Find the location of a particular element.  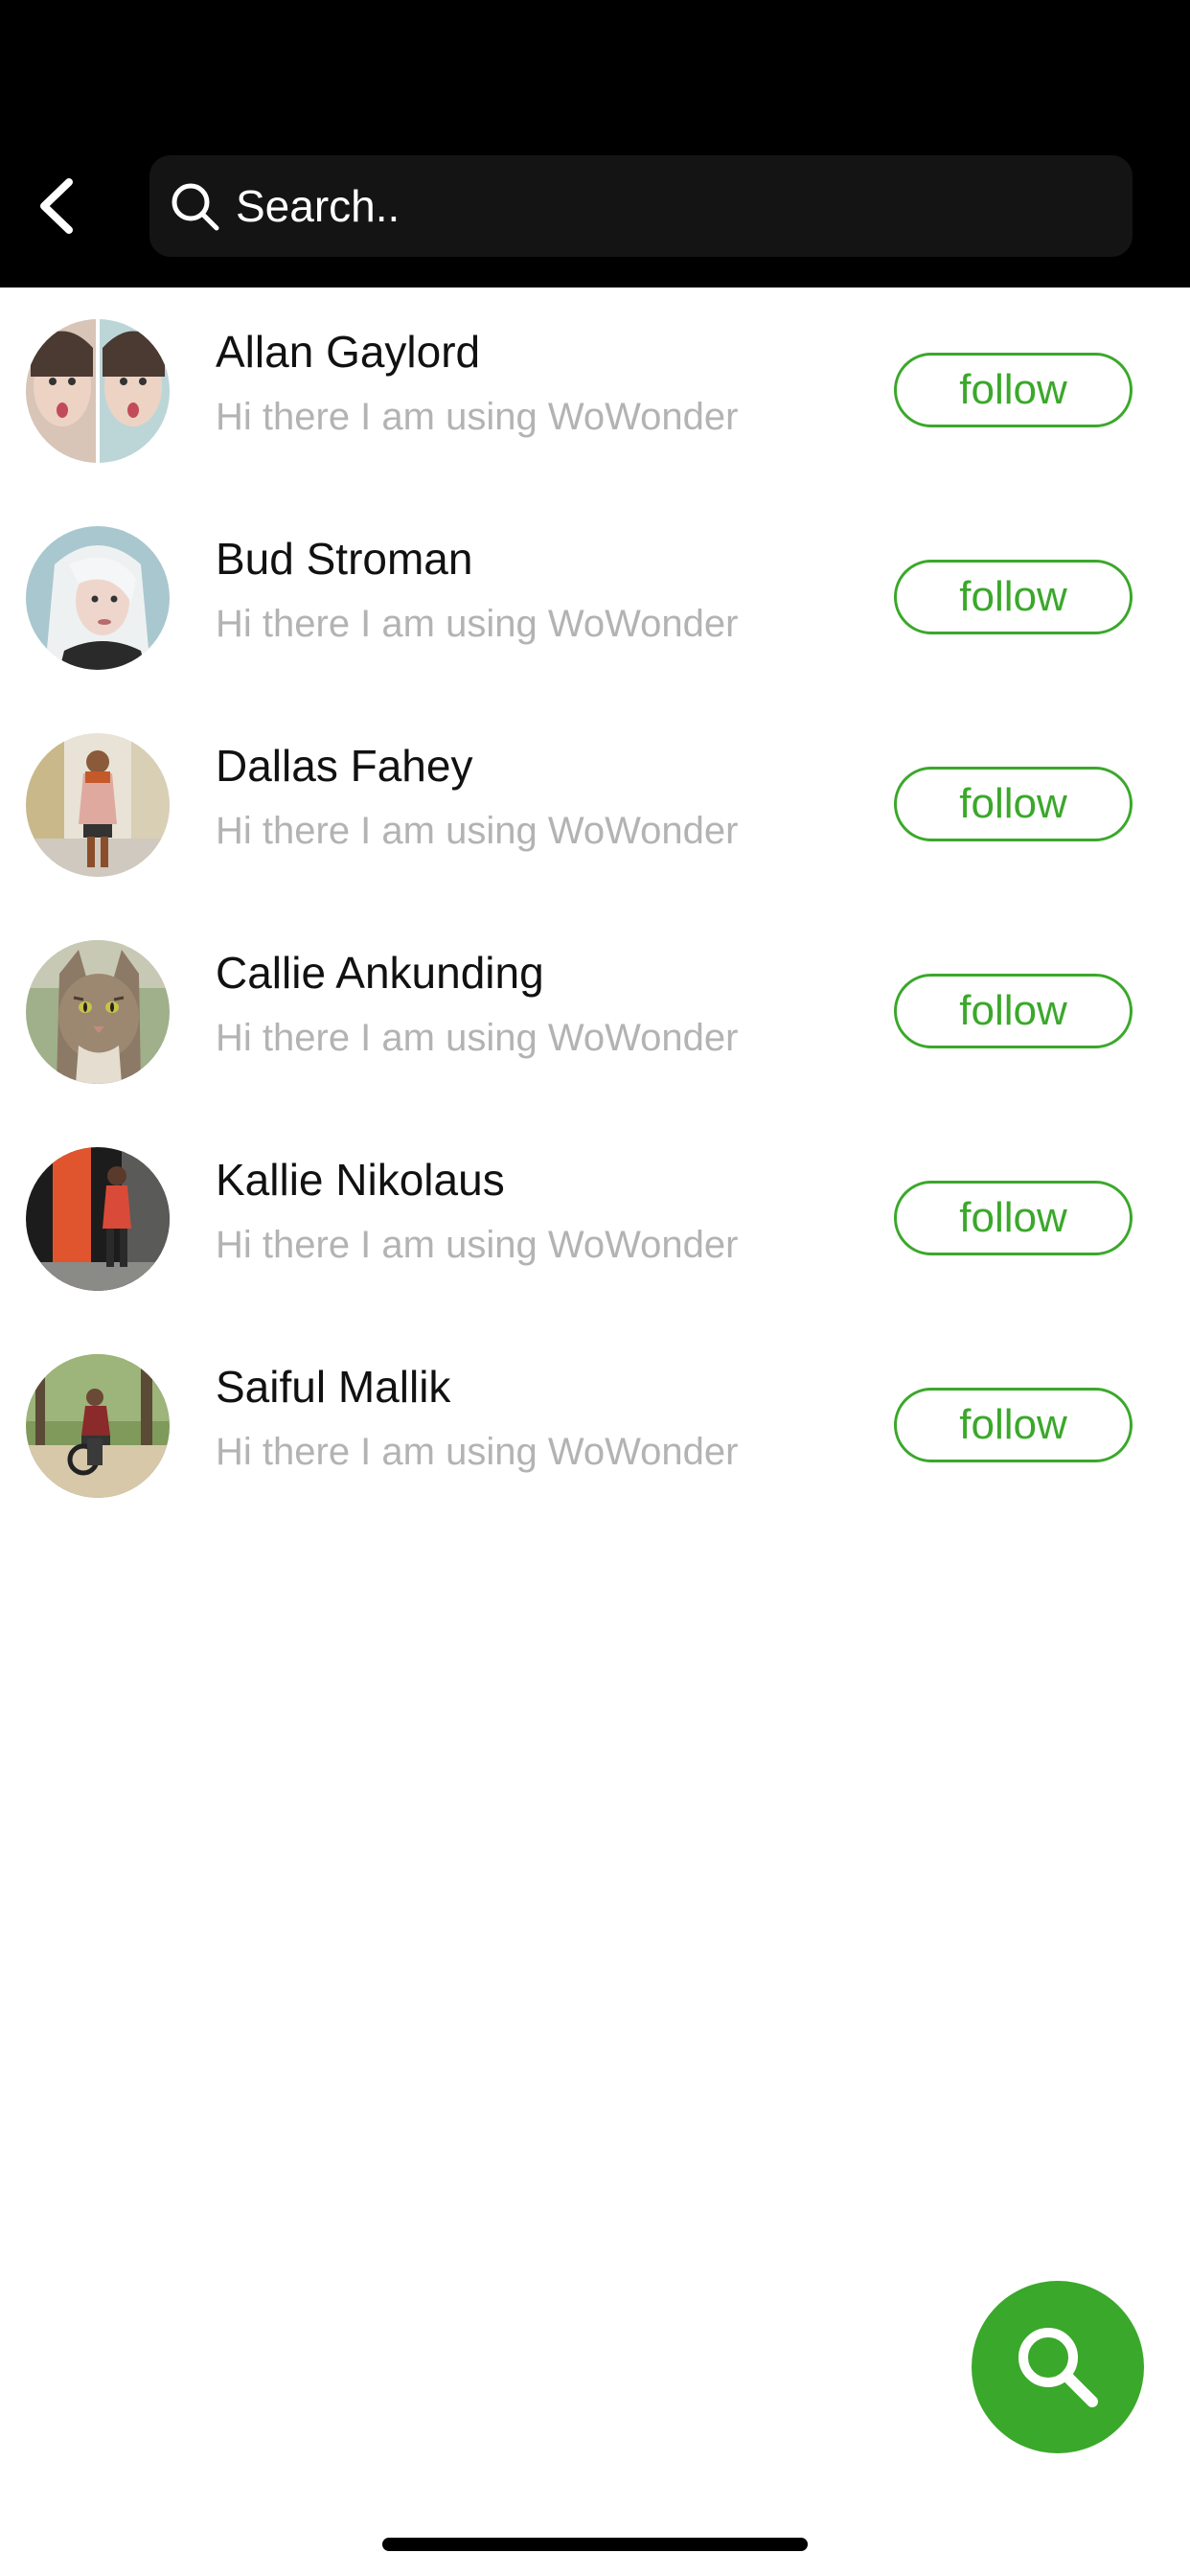

top-bar is located at coordinates (595, 144).